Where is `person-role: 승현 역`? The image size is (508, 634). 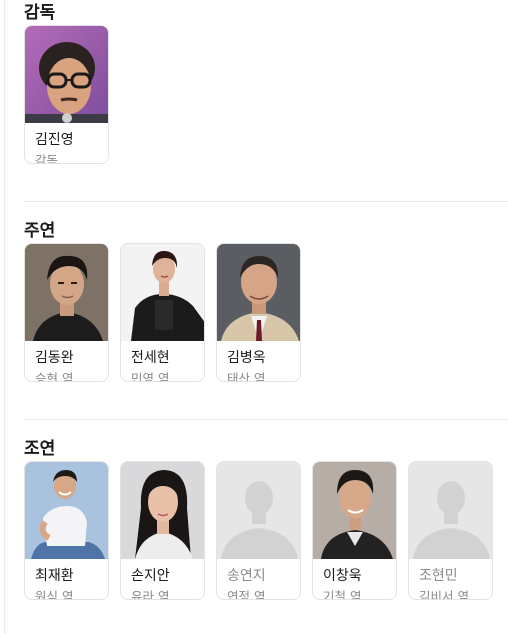 person-role: 승현 역 is located at coordinates (54, 376).